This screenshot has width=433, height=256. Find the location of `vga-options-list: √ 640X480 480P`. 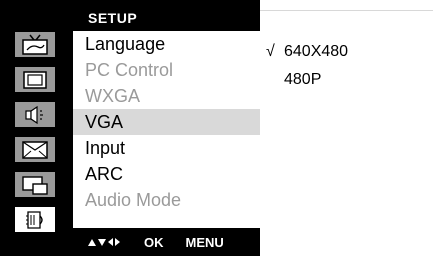

vga-options-list: √ 640X480 480P is located at coordinates (346, 66).